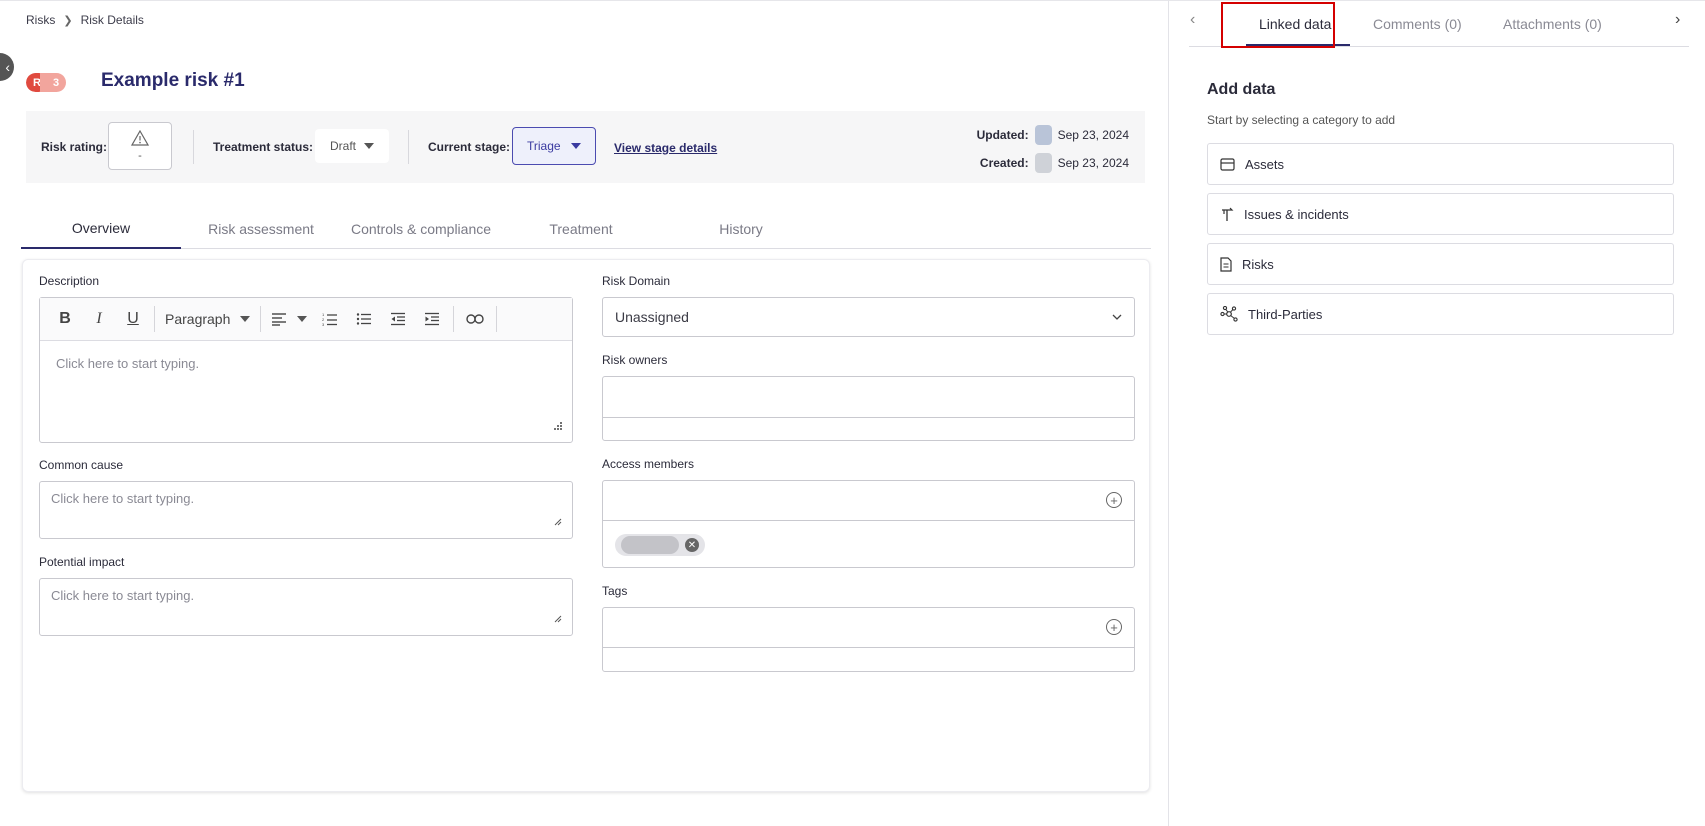 The width and height of the screenshot is (1705, 826). I want to click on numbered-list-button: 123, so click(330, 319).